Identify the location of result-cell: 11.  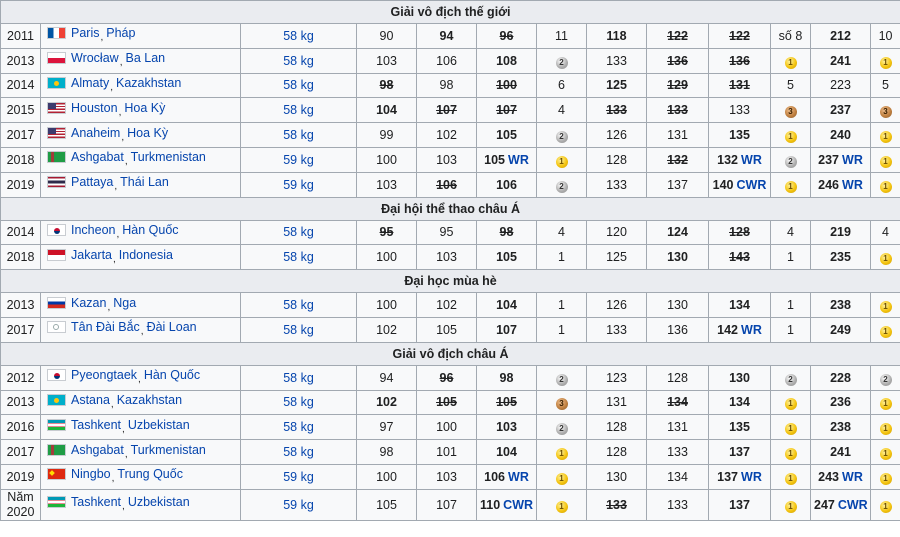
(561, 36).